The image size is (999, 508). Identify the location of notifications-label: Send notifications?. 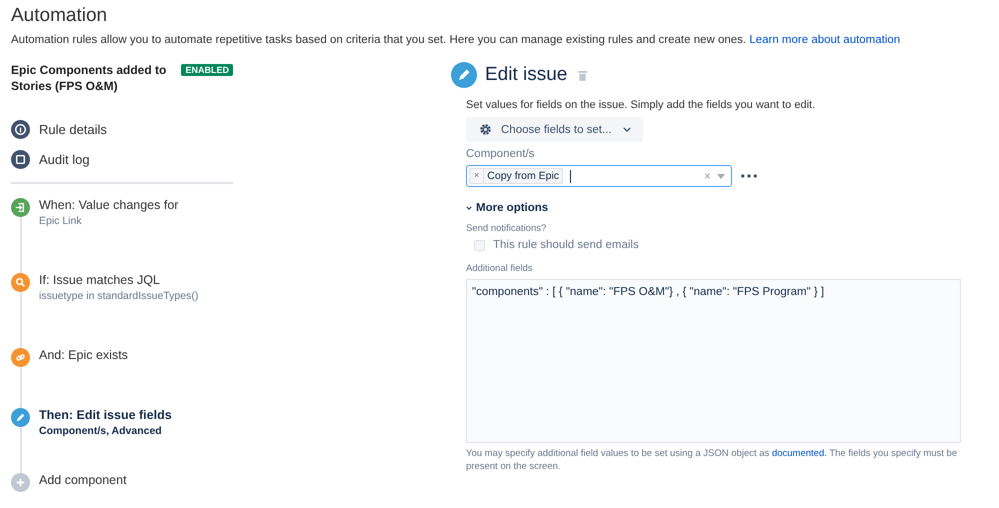
(507, 228).